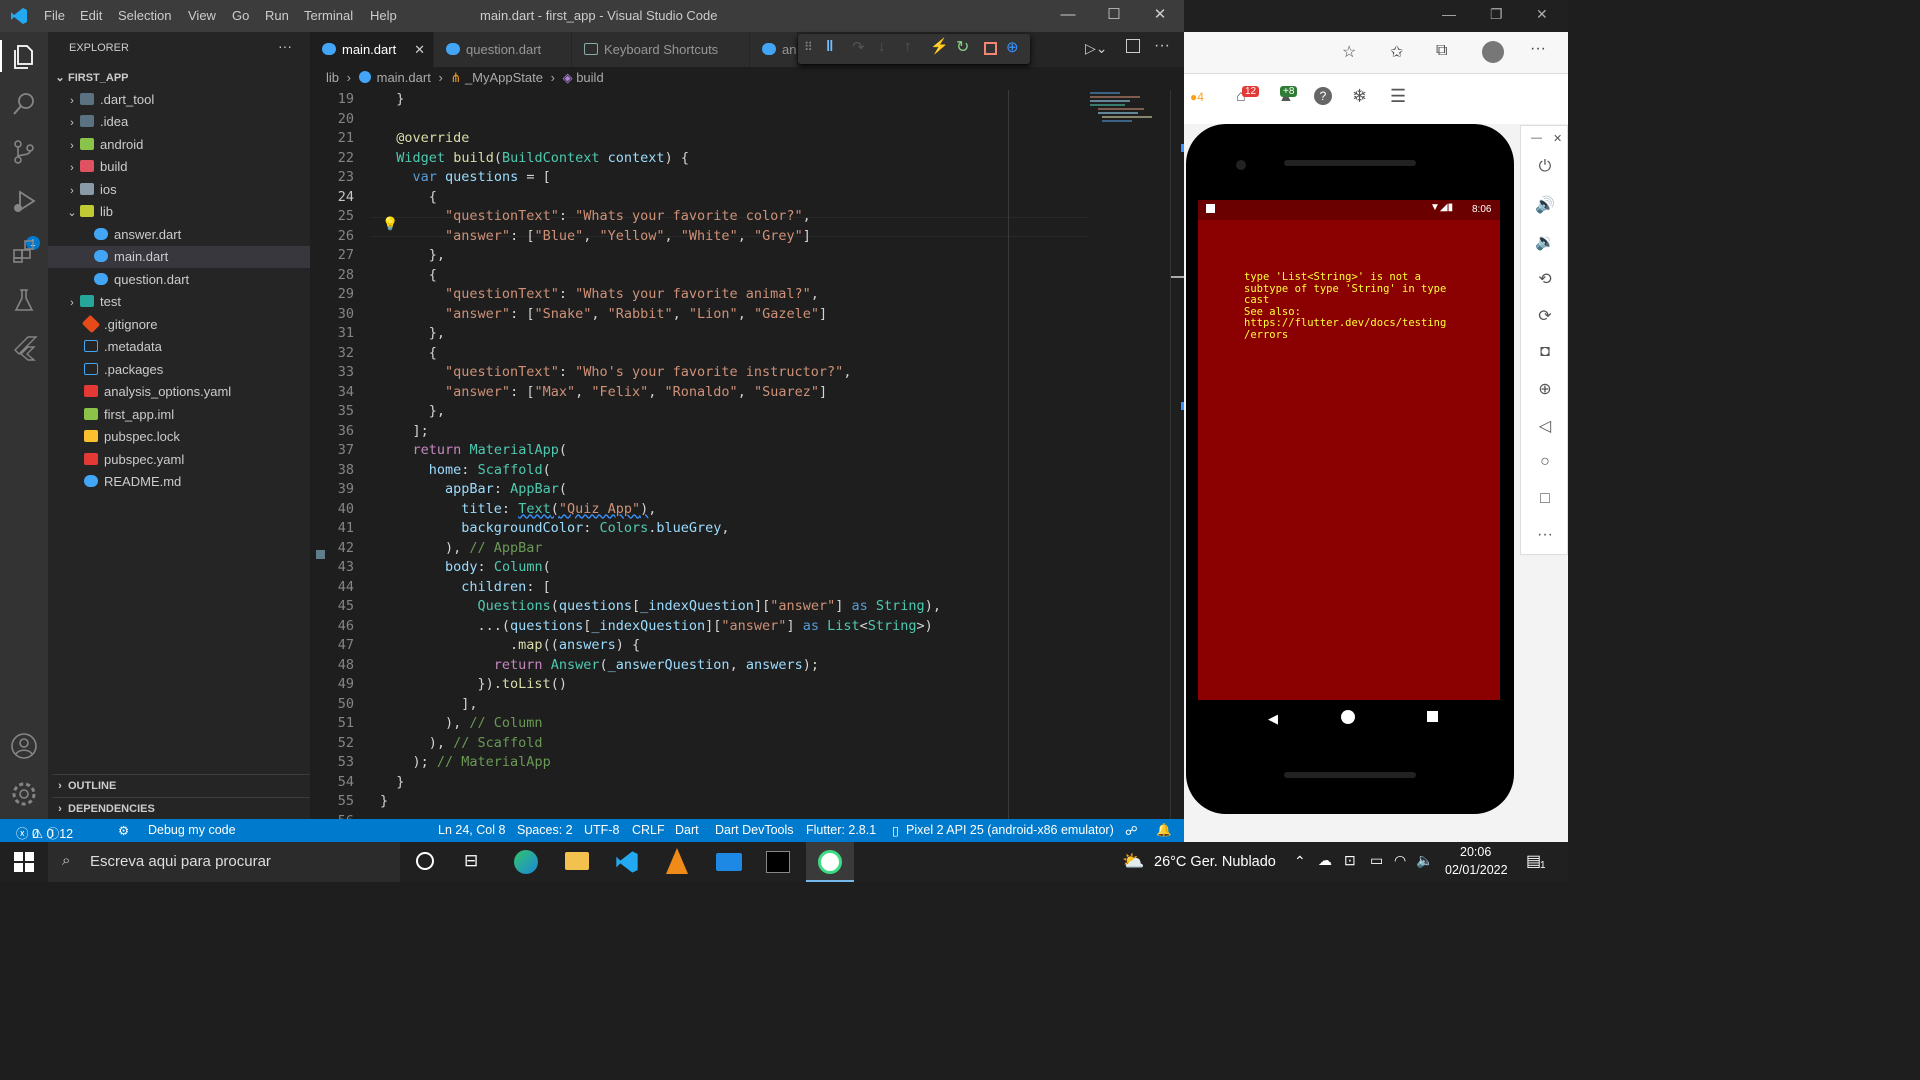  What do you see at coordinates (830, 862) in the screenshot?
I see `emulator-taskbar-button` at bounding box center [830, 862].